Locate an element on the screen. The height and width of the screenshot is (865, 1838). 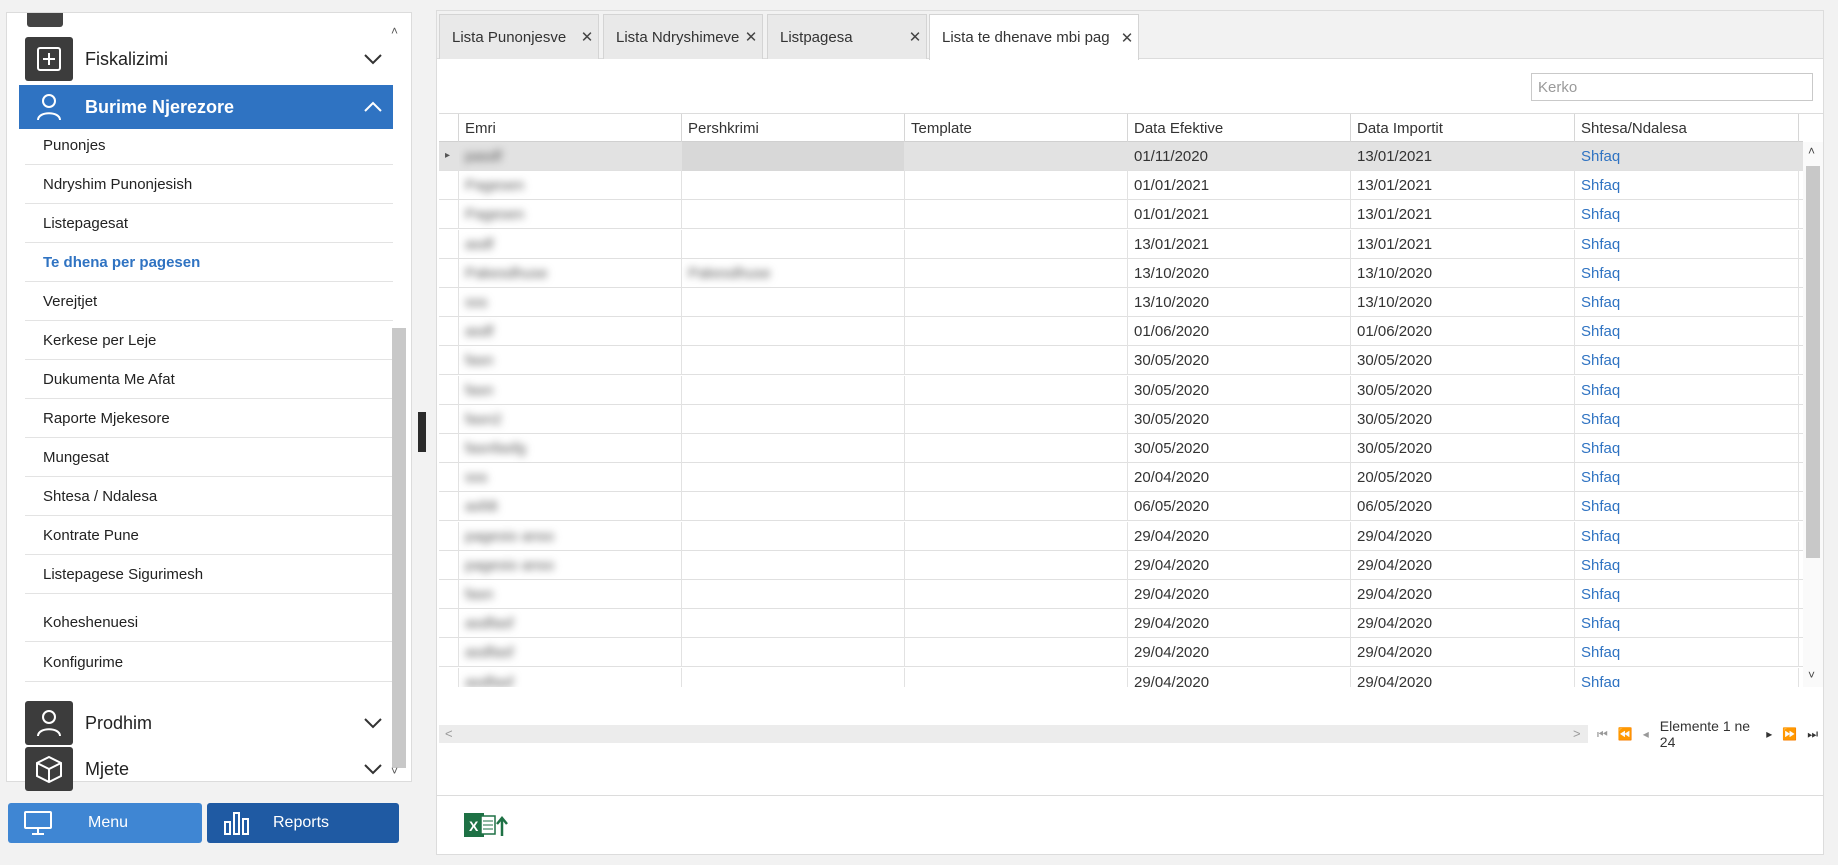
column-header-pershkrimi: Pershkrimi is located at coordinates (793, 128).